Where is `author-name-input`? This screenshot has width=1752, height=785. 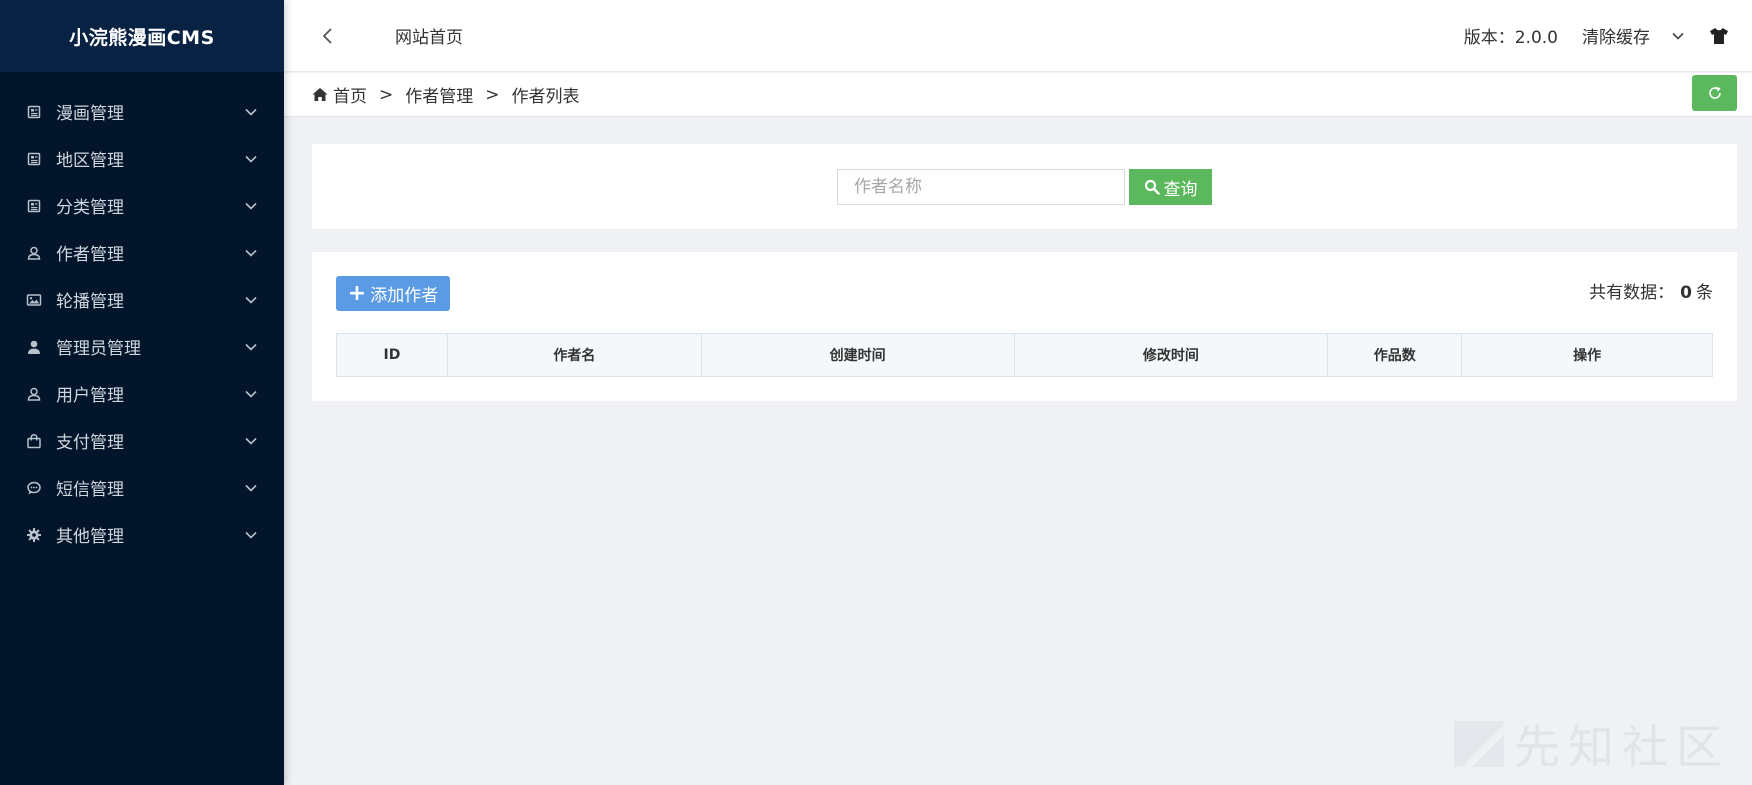
author-name-input is located at coordinates (981, 187).